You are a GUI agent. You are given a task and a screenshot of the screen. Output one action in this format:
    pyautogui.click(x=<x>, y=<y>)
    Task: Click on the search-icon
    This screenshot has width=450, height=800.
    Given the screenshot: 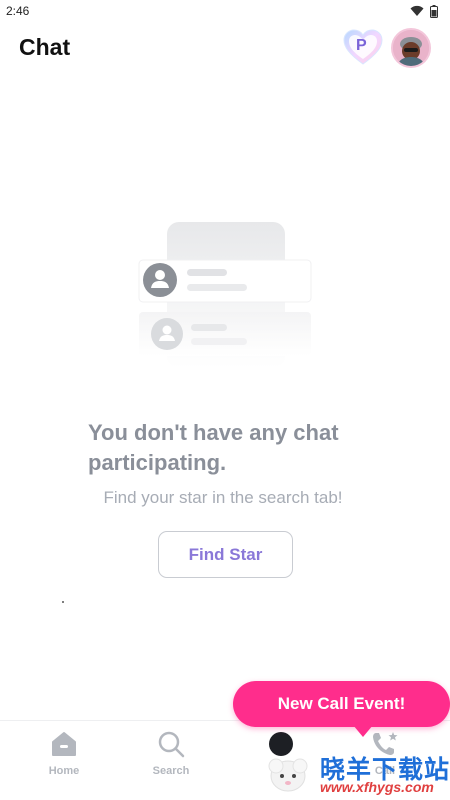 What is the action you would take?
    pyautogui.click(x=171, y=744)
    